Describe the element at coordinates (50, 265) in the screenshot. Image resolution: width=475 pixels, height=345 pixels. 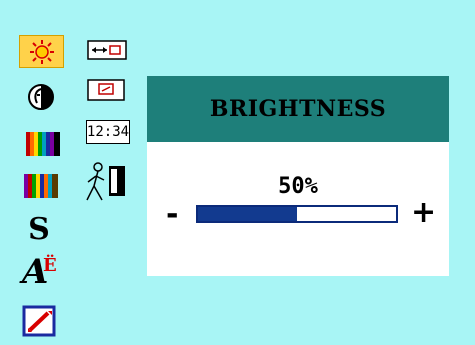
I see `language-e-label: Ë` at that location.